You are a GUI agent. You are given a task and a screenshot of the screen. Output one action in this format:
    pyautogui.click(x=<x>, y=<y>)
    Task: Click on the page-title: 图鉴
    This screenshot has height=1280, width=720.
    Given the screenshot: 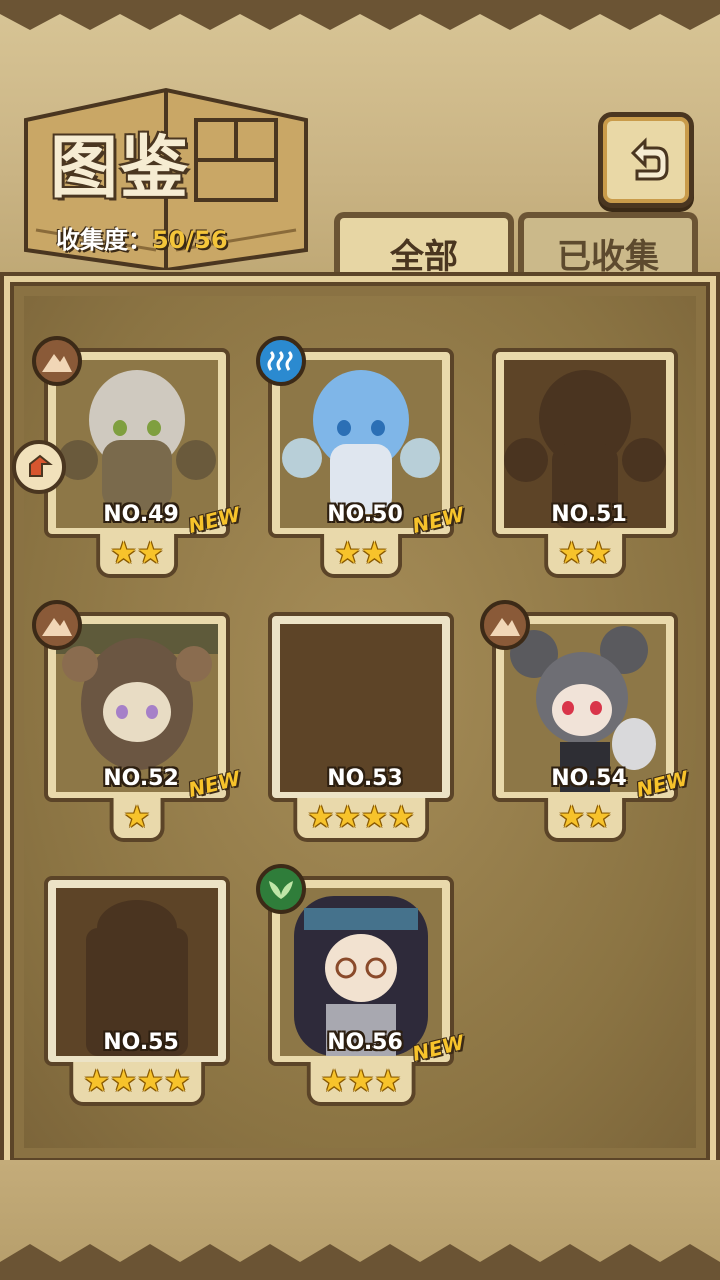 What is the action you would take?
    pyautogui.click(x=120, y=168)
    